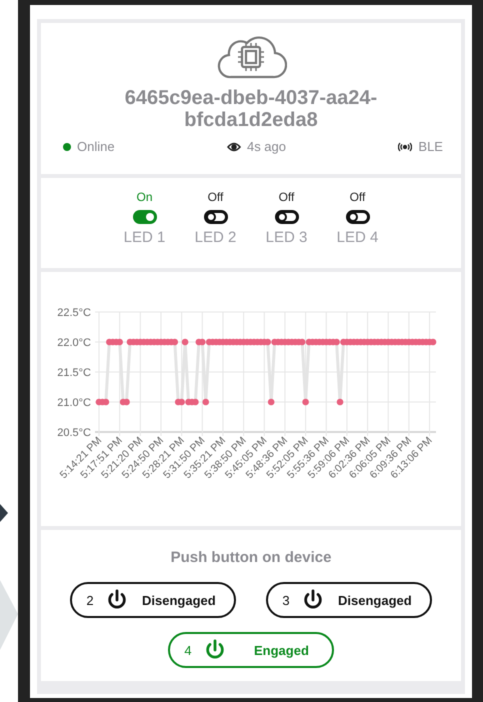 This screenshot has height=702, width=483. What do you see at coordinates (215, 237) in the screenshot?
I see `led-label: LED 2` at bounding box center [215, 237].